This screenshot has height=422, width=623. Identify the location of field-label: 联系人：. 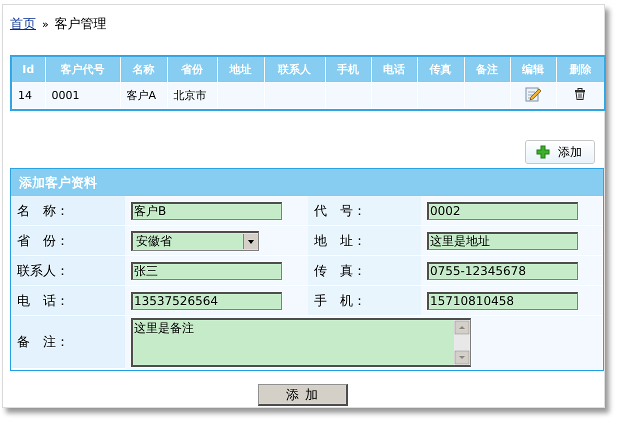
(43, 271).